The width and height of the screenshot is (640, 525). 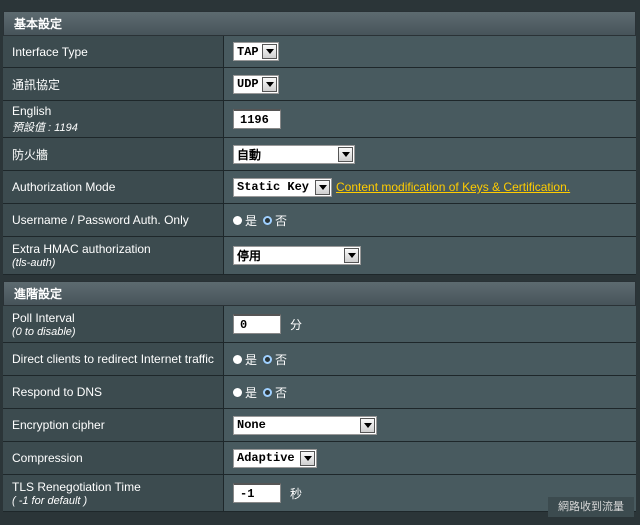 What do you see at coordinates (113, 84) in the screenshot?
I see `protocol-label: 通訊協定` at bounding box center [113, 84].